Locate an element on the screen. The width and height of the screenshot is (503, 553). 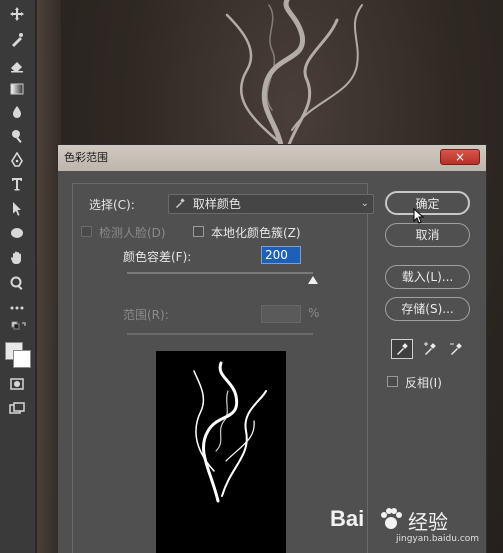
fuzziness-slider-thumb is located at coordinates (313, 280).